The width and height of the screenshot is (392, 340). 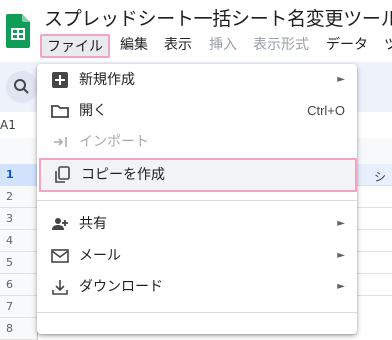 What do you see at coordinates (19, 329) in the screenshot?
I see `row-header-8: 8` at bounding box center [19, 329].